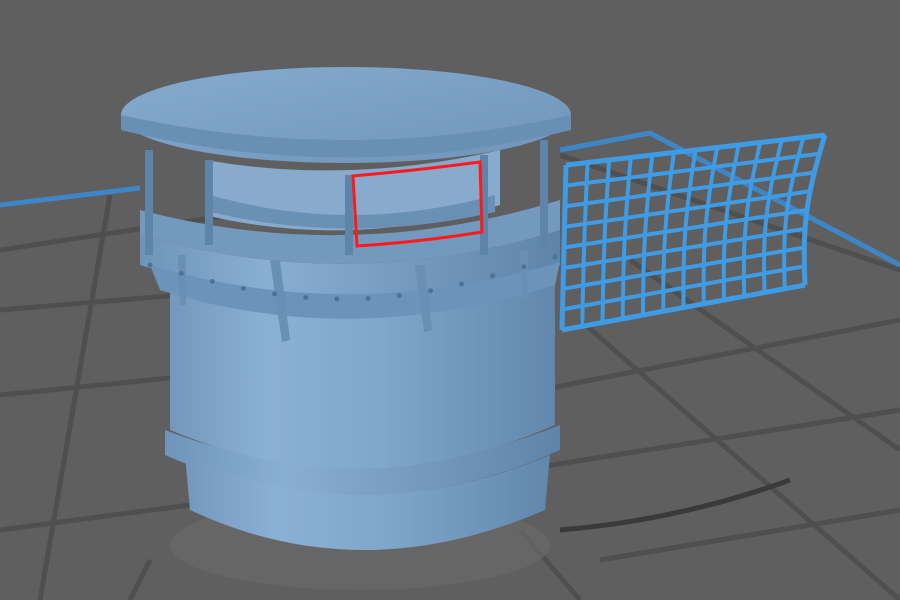 This screenshot has width=900, height=600. I want to click on screen-shadow, so click(675, 505).